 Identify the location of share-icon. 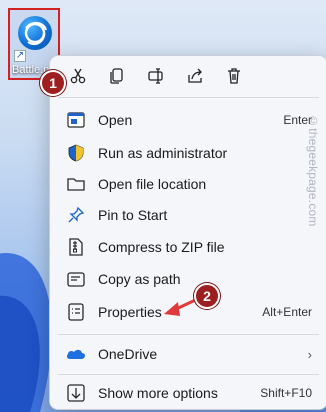
(195, 76).